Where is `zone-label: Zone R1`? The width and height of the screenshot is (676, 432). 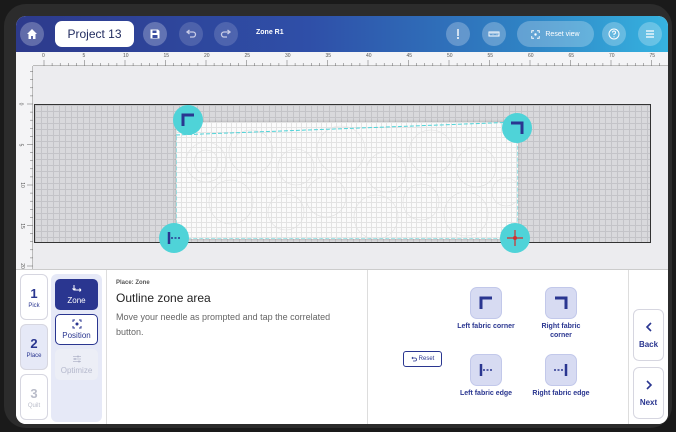 zone-label: Zone R1 is located at coordinates (270, 32).